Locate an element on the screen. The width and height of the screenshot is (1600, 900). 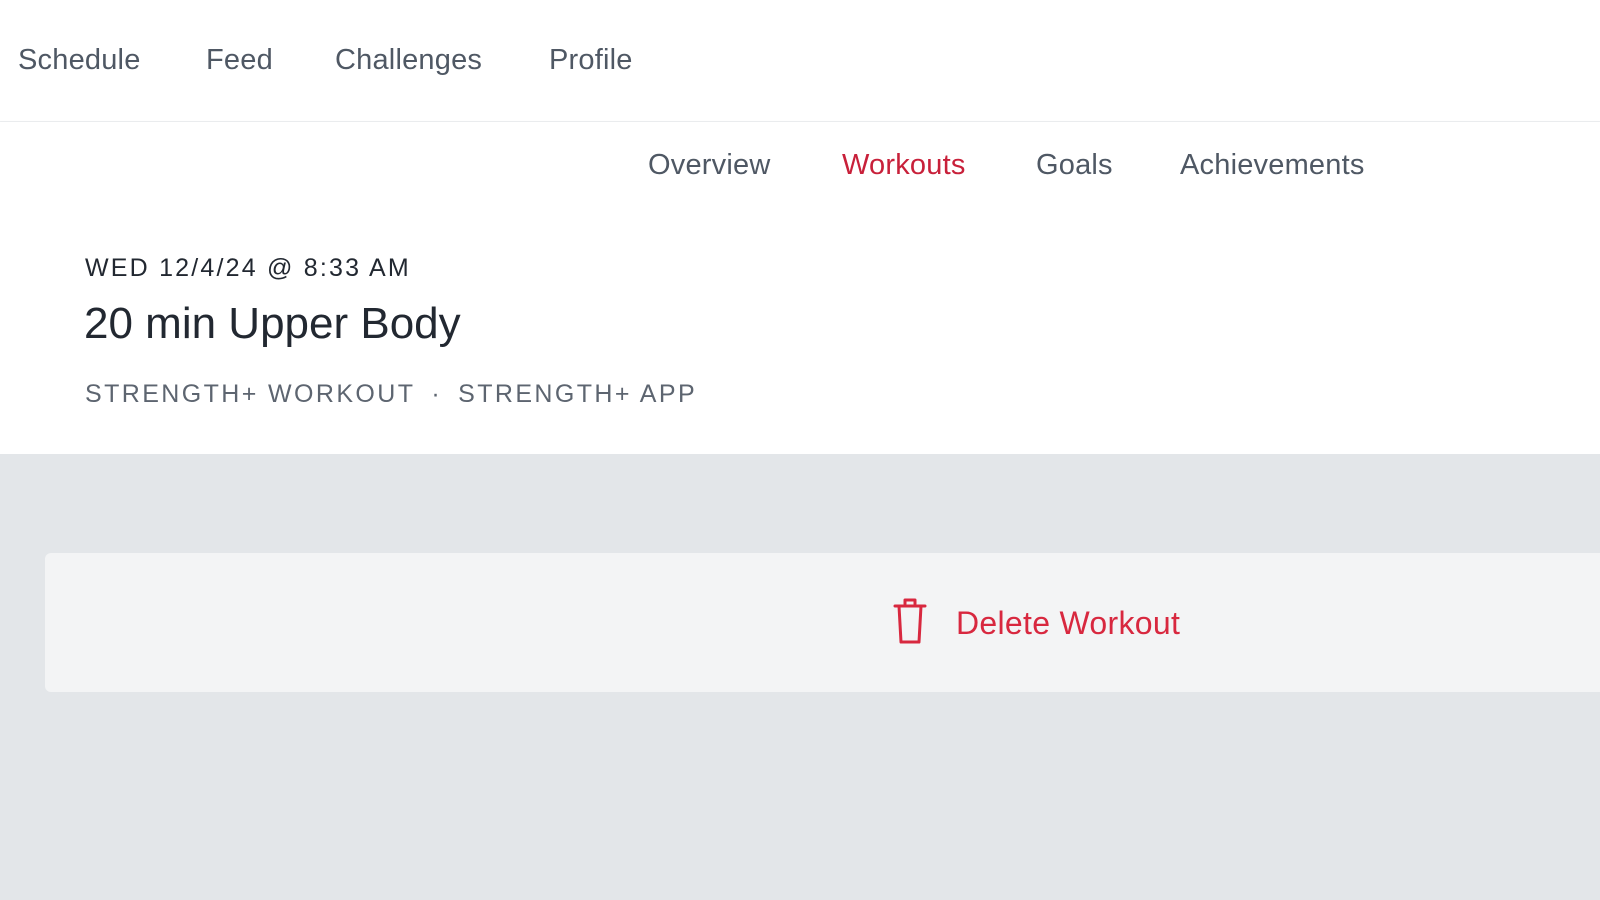
workout-title: 20 min Upper Body is located at coordinates (272, 323).